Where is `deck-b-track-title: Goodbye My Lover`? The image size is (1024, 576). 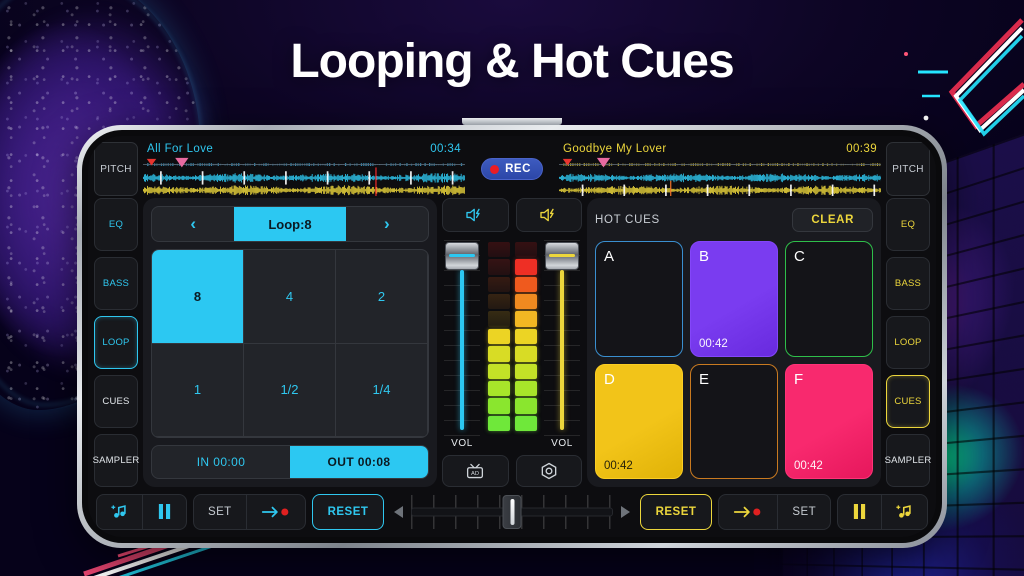
deck-b-track-title: Goodbye My Lover is located at coordinates (615, 149).